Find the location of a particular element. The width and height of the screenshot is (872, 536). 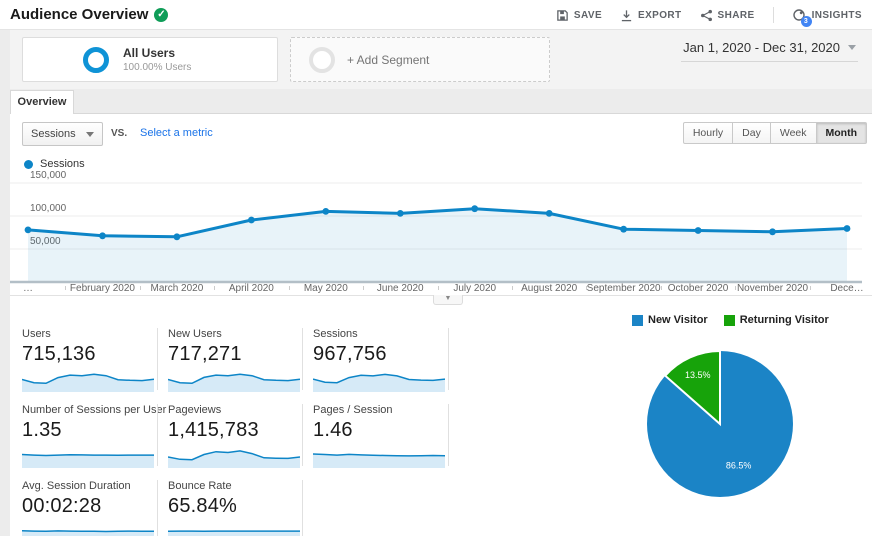

returning-visitor-swatch-icon is located at coordinates (729, 320).